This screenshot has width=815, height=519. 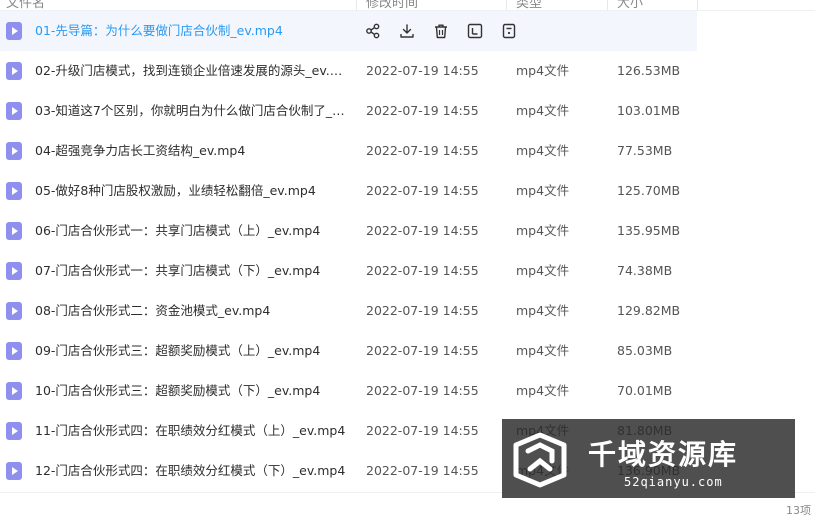 I want to click on column-header-date: 修改时间, so click(x=392, y=5).